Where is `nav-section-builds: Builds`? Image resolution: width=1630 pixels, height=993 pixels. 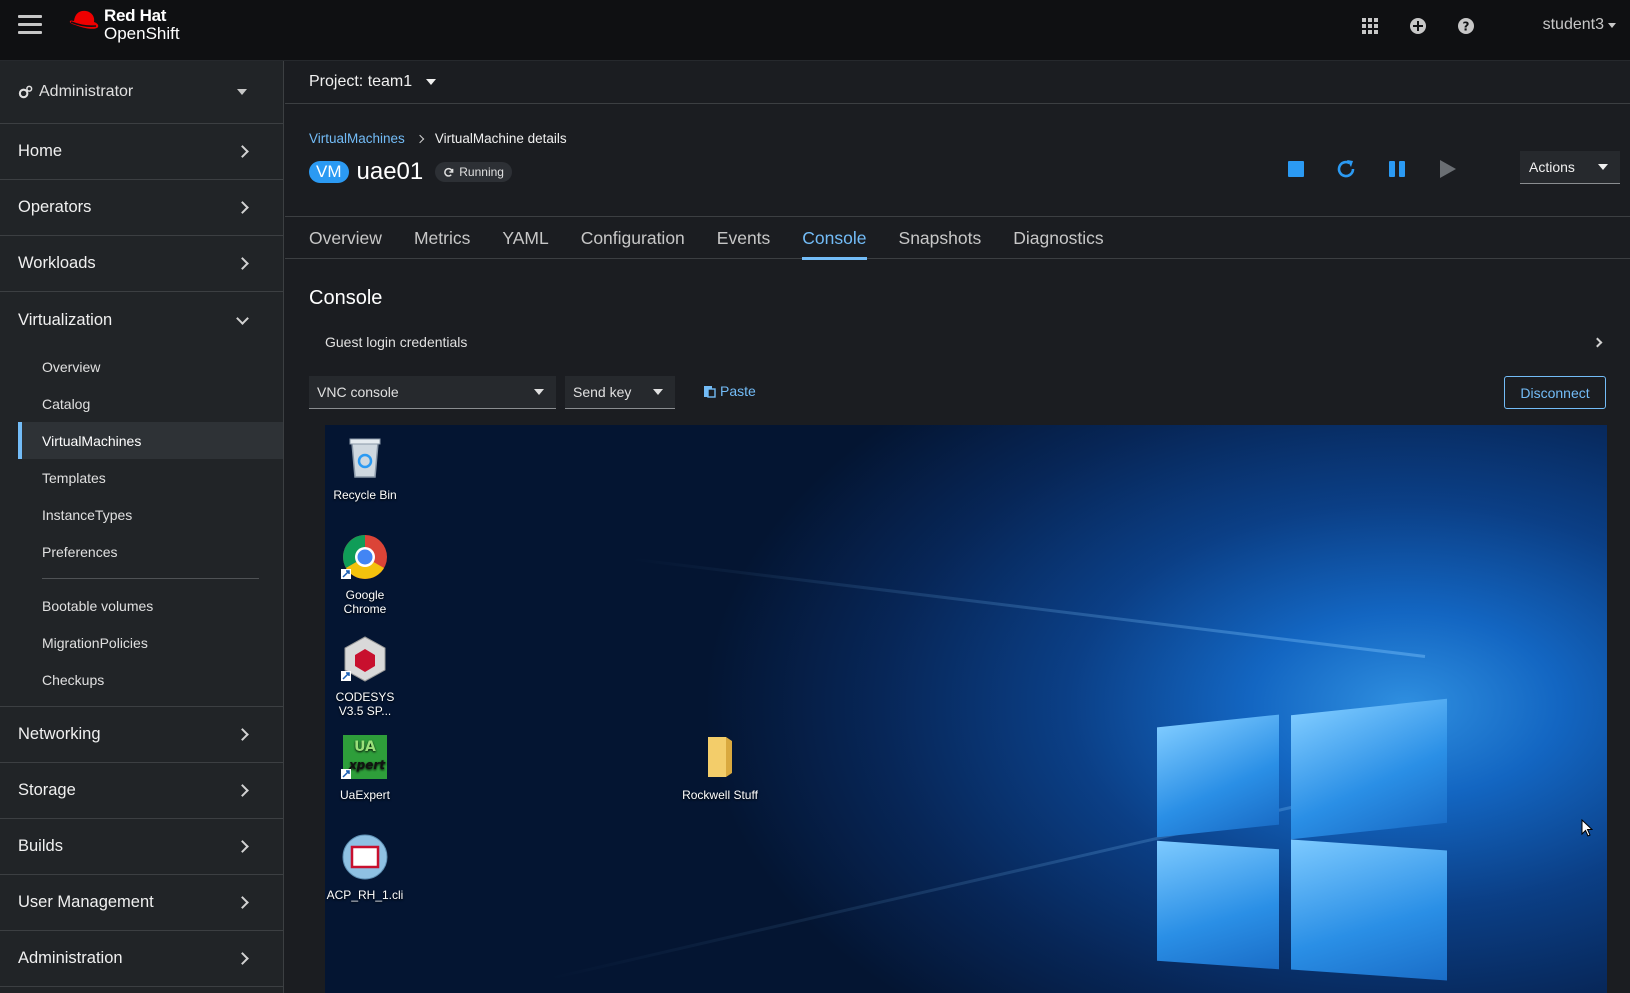
nav-section-builds: Builds is located at coordinates (141, 847).